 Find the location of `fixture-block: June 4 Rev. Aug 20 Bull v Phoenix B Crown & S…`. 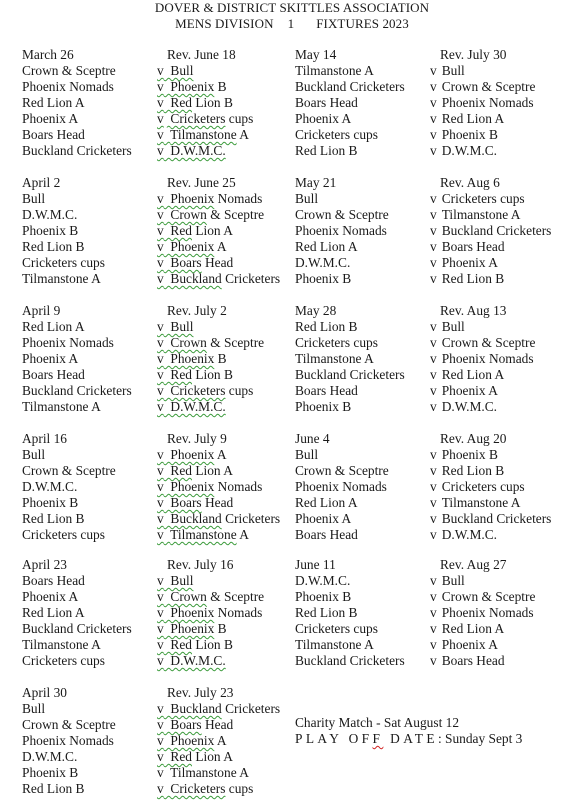

fixture-block: June 4 Rev. Aug 20 Bull v Phoenix B Crown & S… is located at coordinates (435, 487).